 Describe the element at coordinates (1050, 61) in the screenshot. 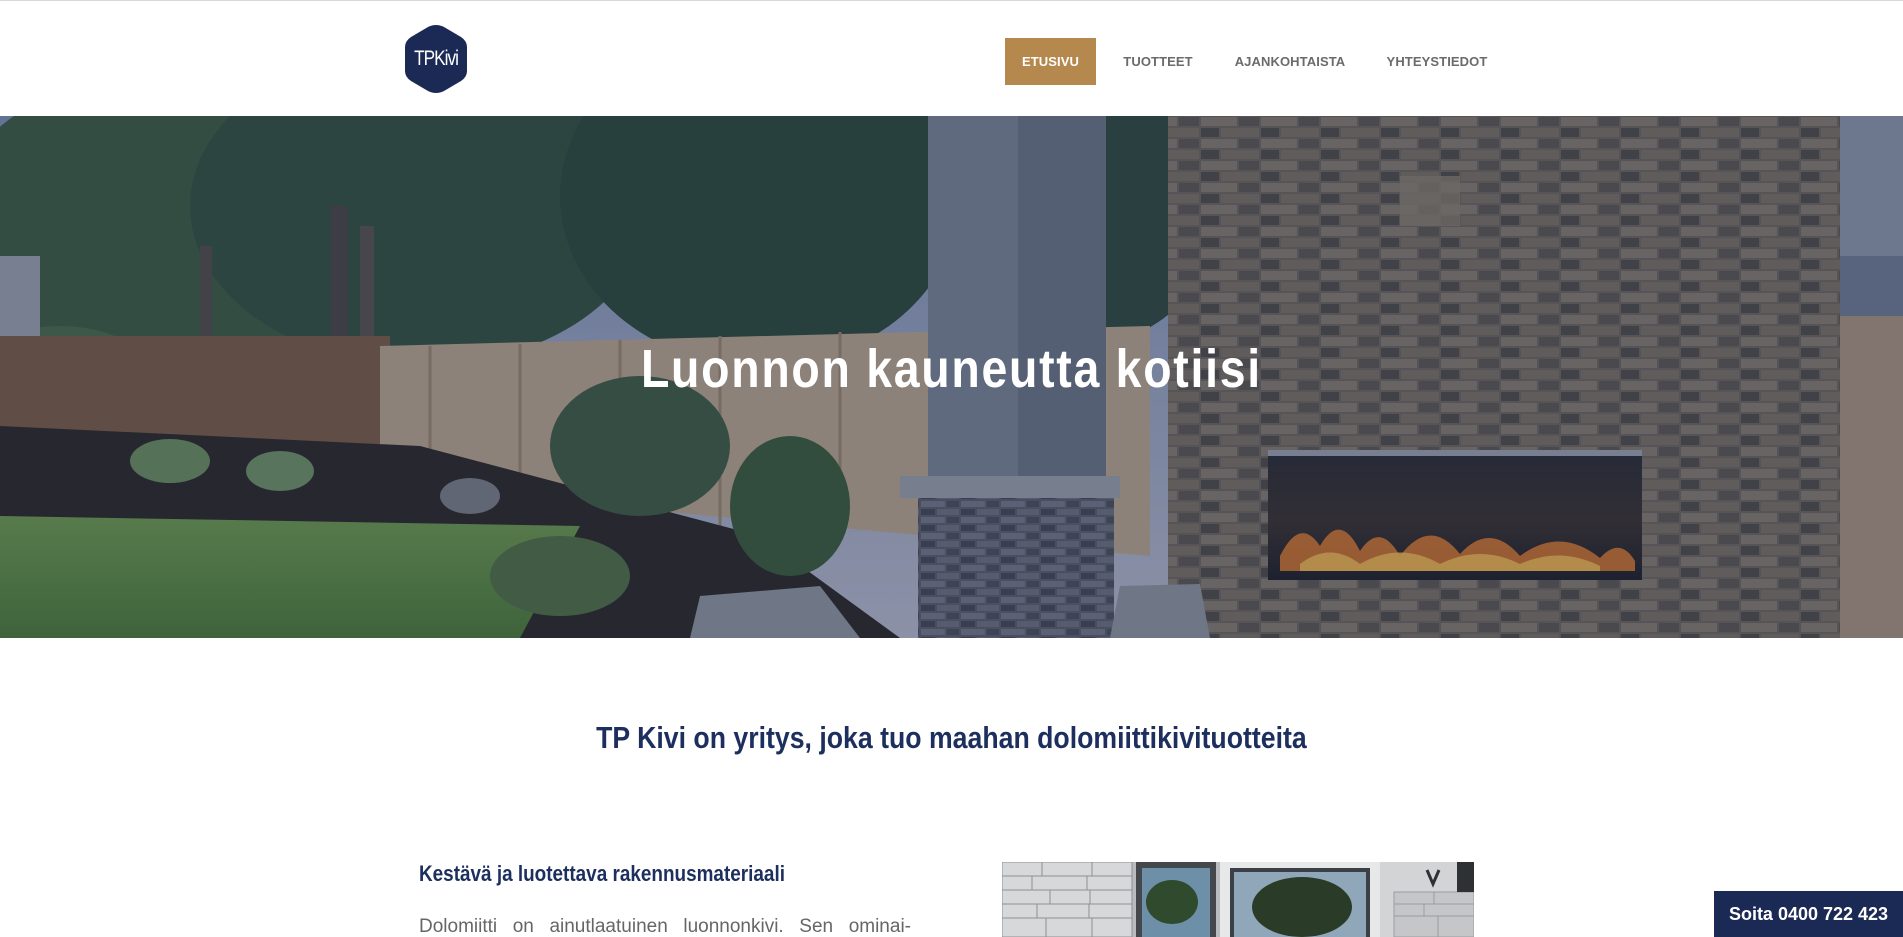

I see `nav-item-etusivu: ETUSIVU` at that location.